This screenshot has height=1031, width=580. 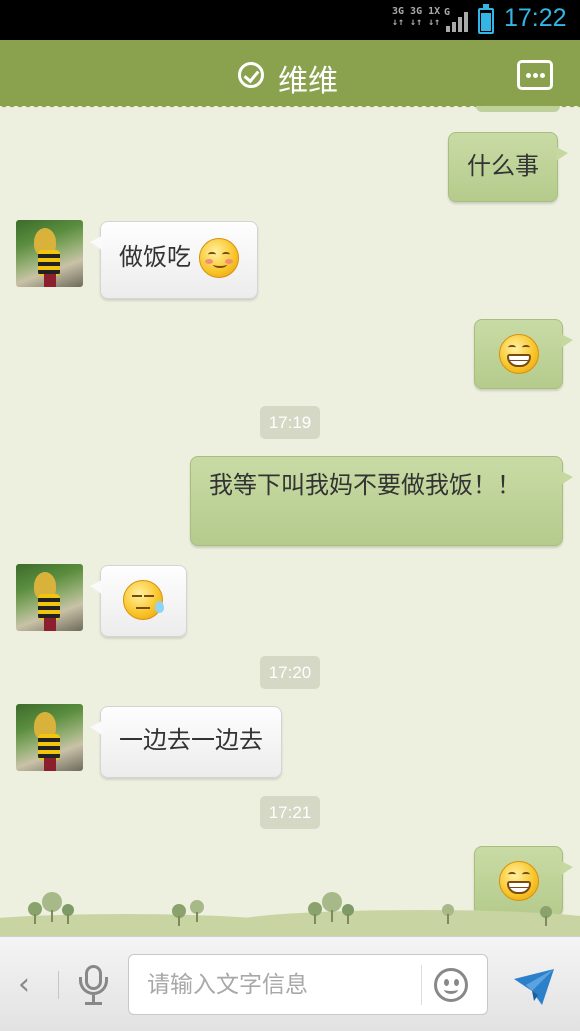 I want to click on sweat-emoji-icon, so click(x=143, y=600).